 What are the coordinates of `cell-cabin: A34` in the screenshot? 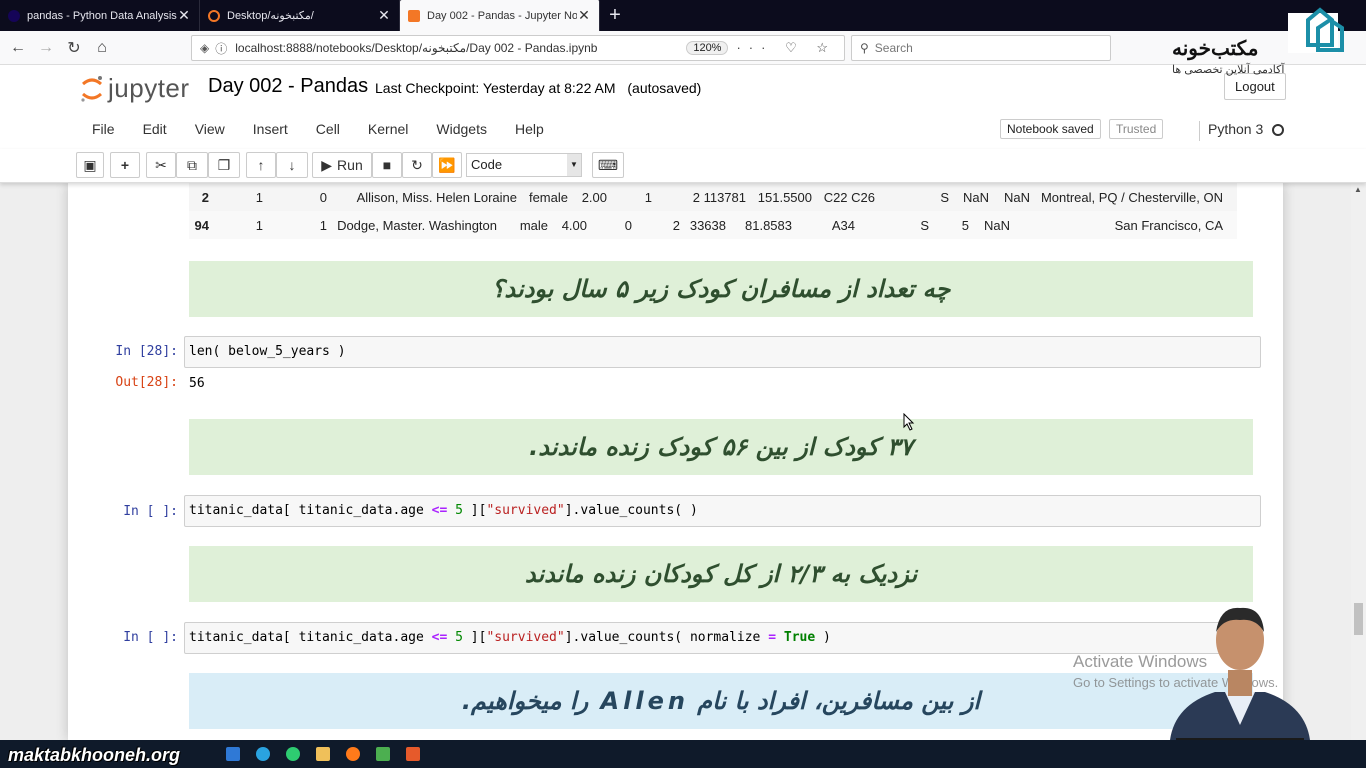 It's located at (843, 225).